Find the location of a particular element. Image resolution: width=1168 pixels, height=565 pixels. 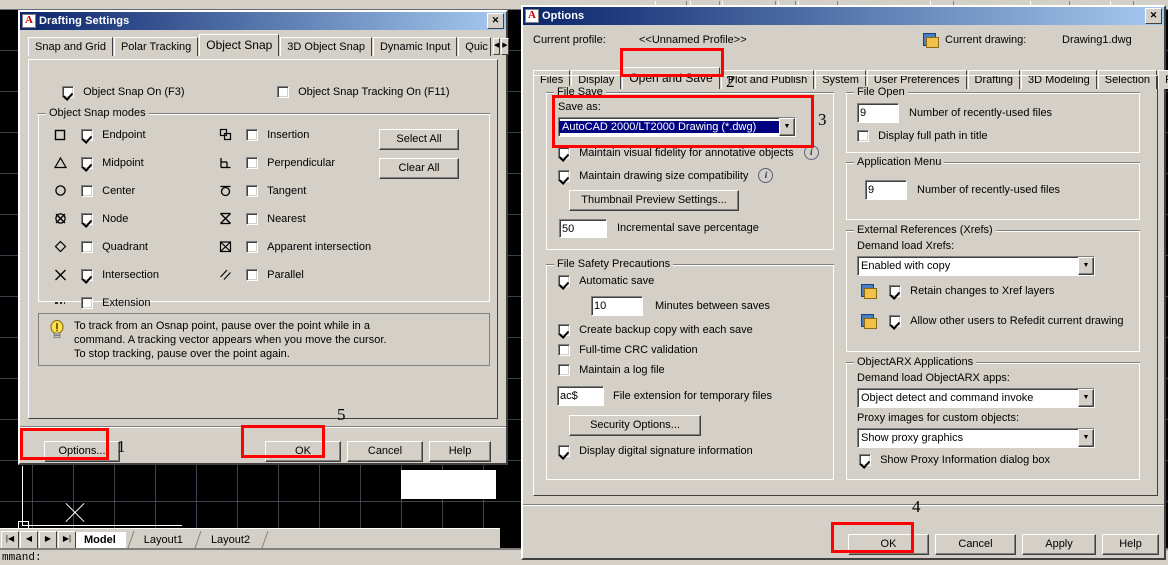

tab-polar-tracking: Polar Tracking is located at coordinates (156, 46).